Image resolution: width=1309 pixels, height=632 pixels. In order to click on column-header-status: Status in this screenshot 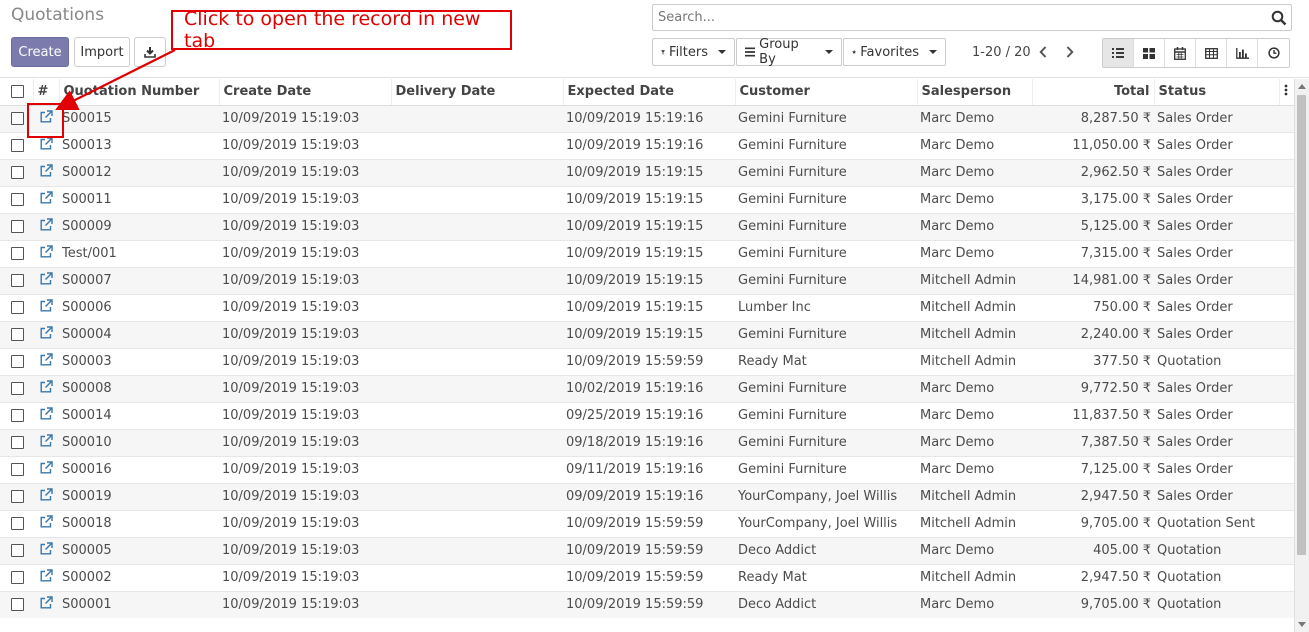, I will do `click(1217, 92)`.